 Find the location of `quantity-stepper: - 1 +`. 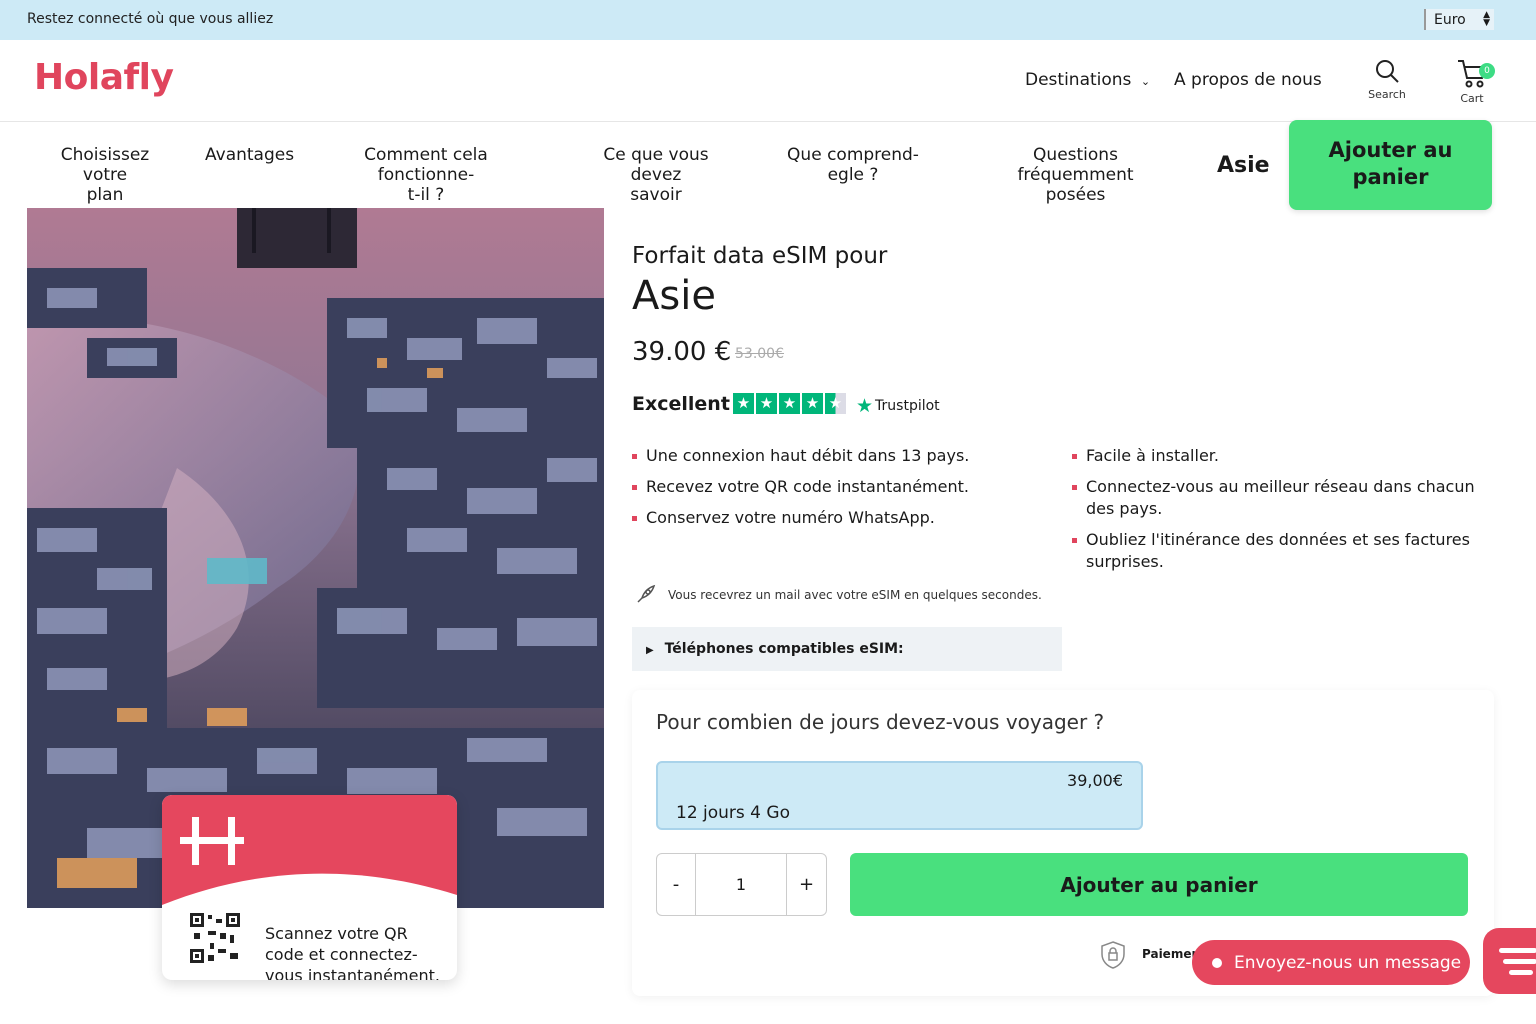

quantity-stepper: - 1 + is located at coordinates (741, 884).